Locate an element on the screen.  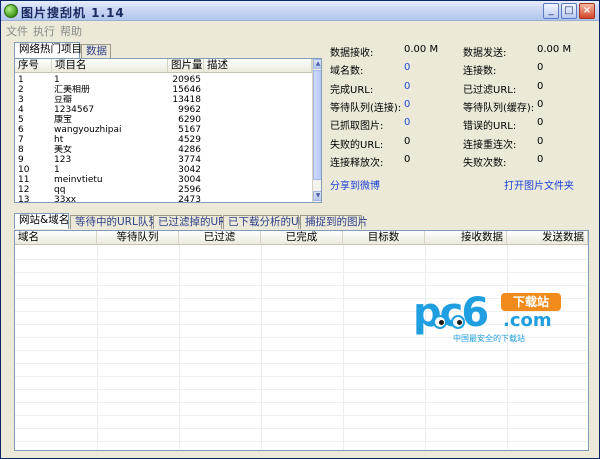
title-bar: 图片搜刮机 1.14 _ □ × is located at coordinates (300, 11).